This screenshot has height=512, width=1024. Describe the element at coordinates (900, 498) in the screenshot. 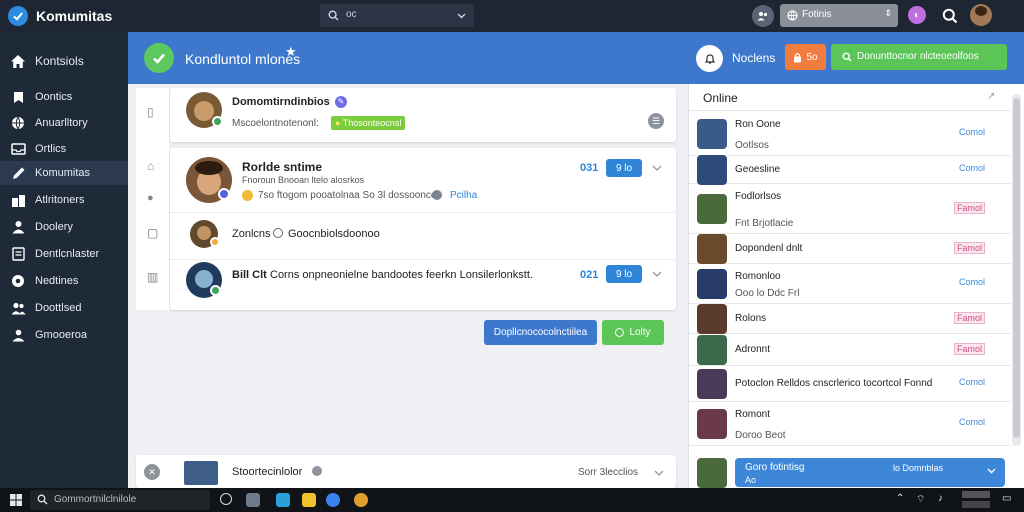

I see `tray-chevron-icon: ⌃` at that location.